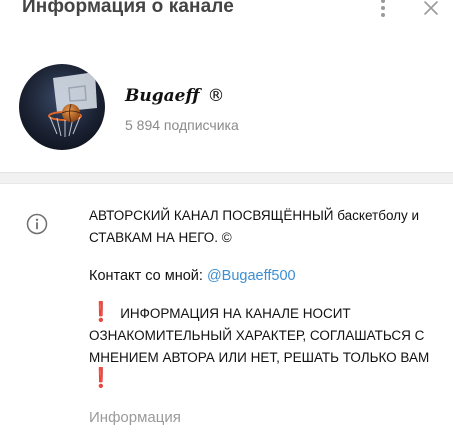 This screenshot has width=453, height=444. I want to click on warning-line: ❗ ИНФОРМАЦИЯ НА КАНАЛЕ НОСИТ, so click(259, 314).